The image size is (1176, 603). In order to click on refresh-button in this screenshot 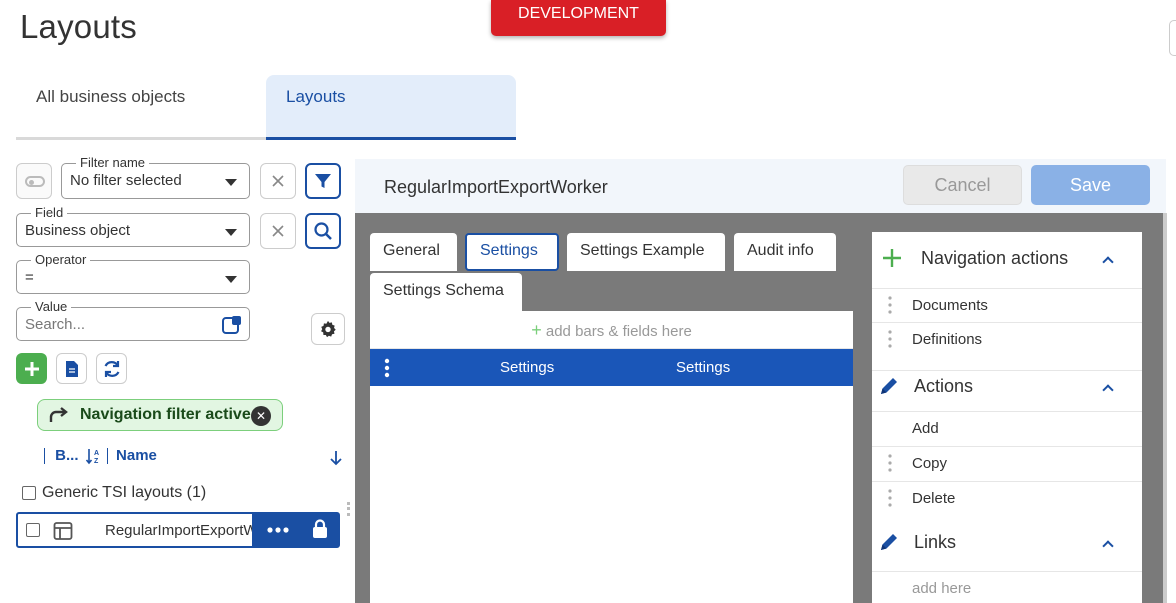, I will do `click(111, 368)`.